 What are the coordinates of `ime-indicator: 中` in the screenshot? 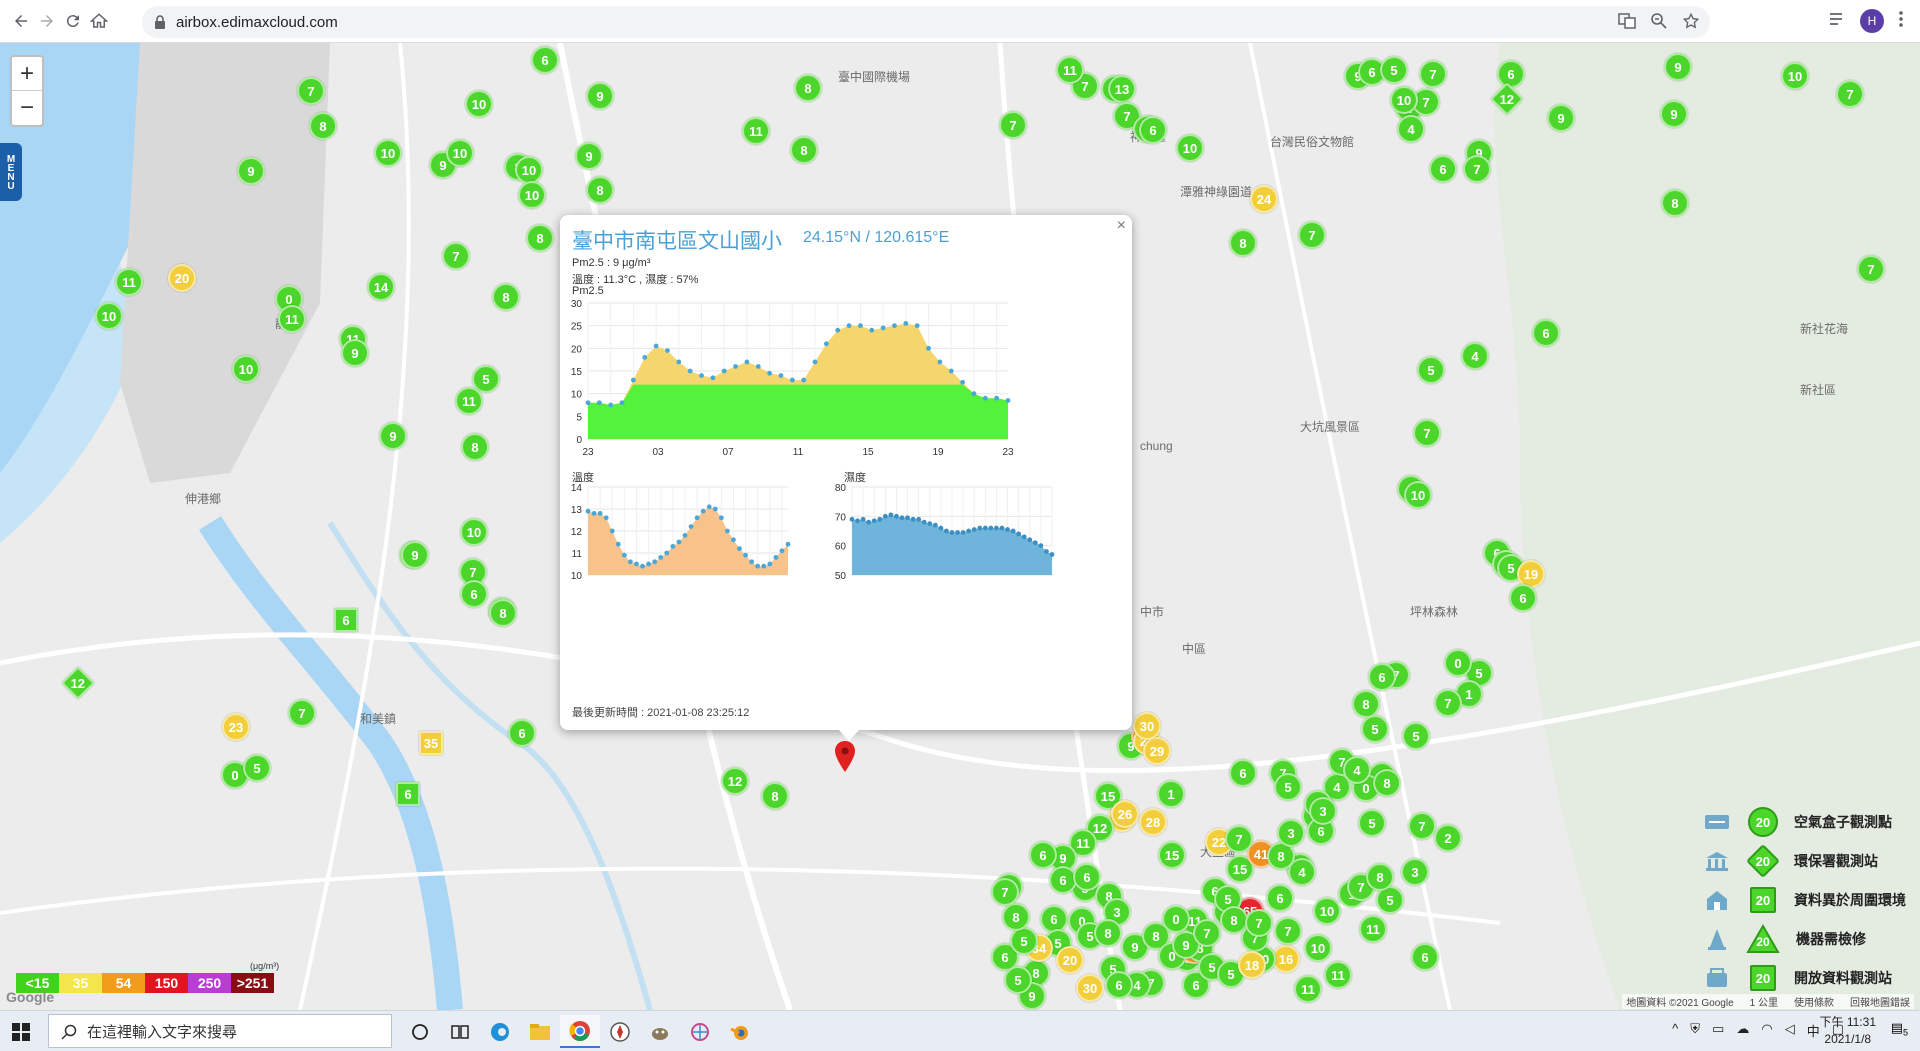 It's located at (1813, 1030).